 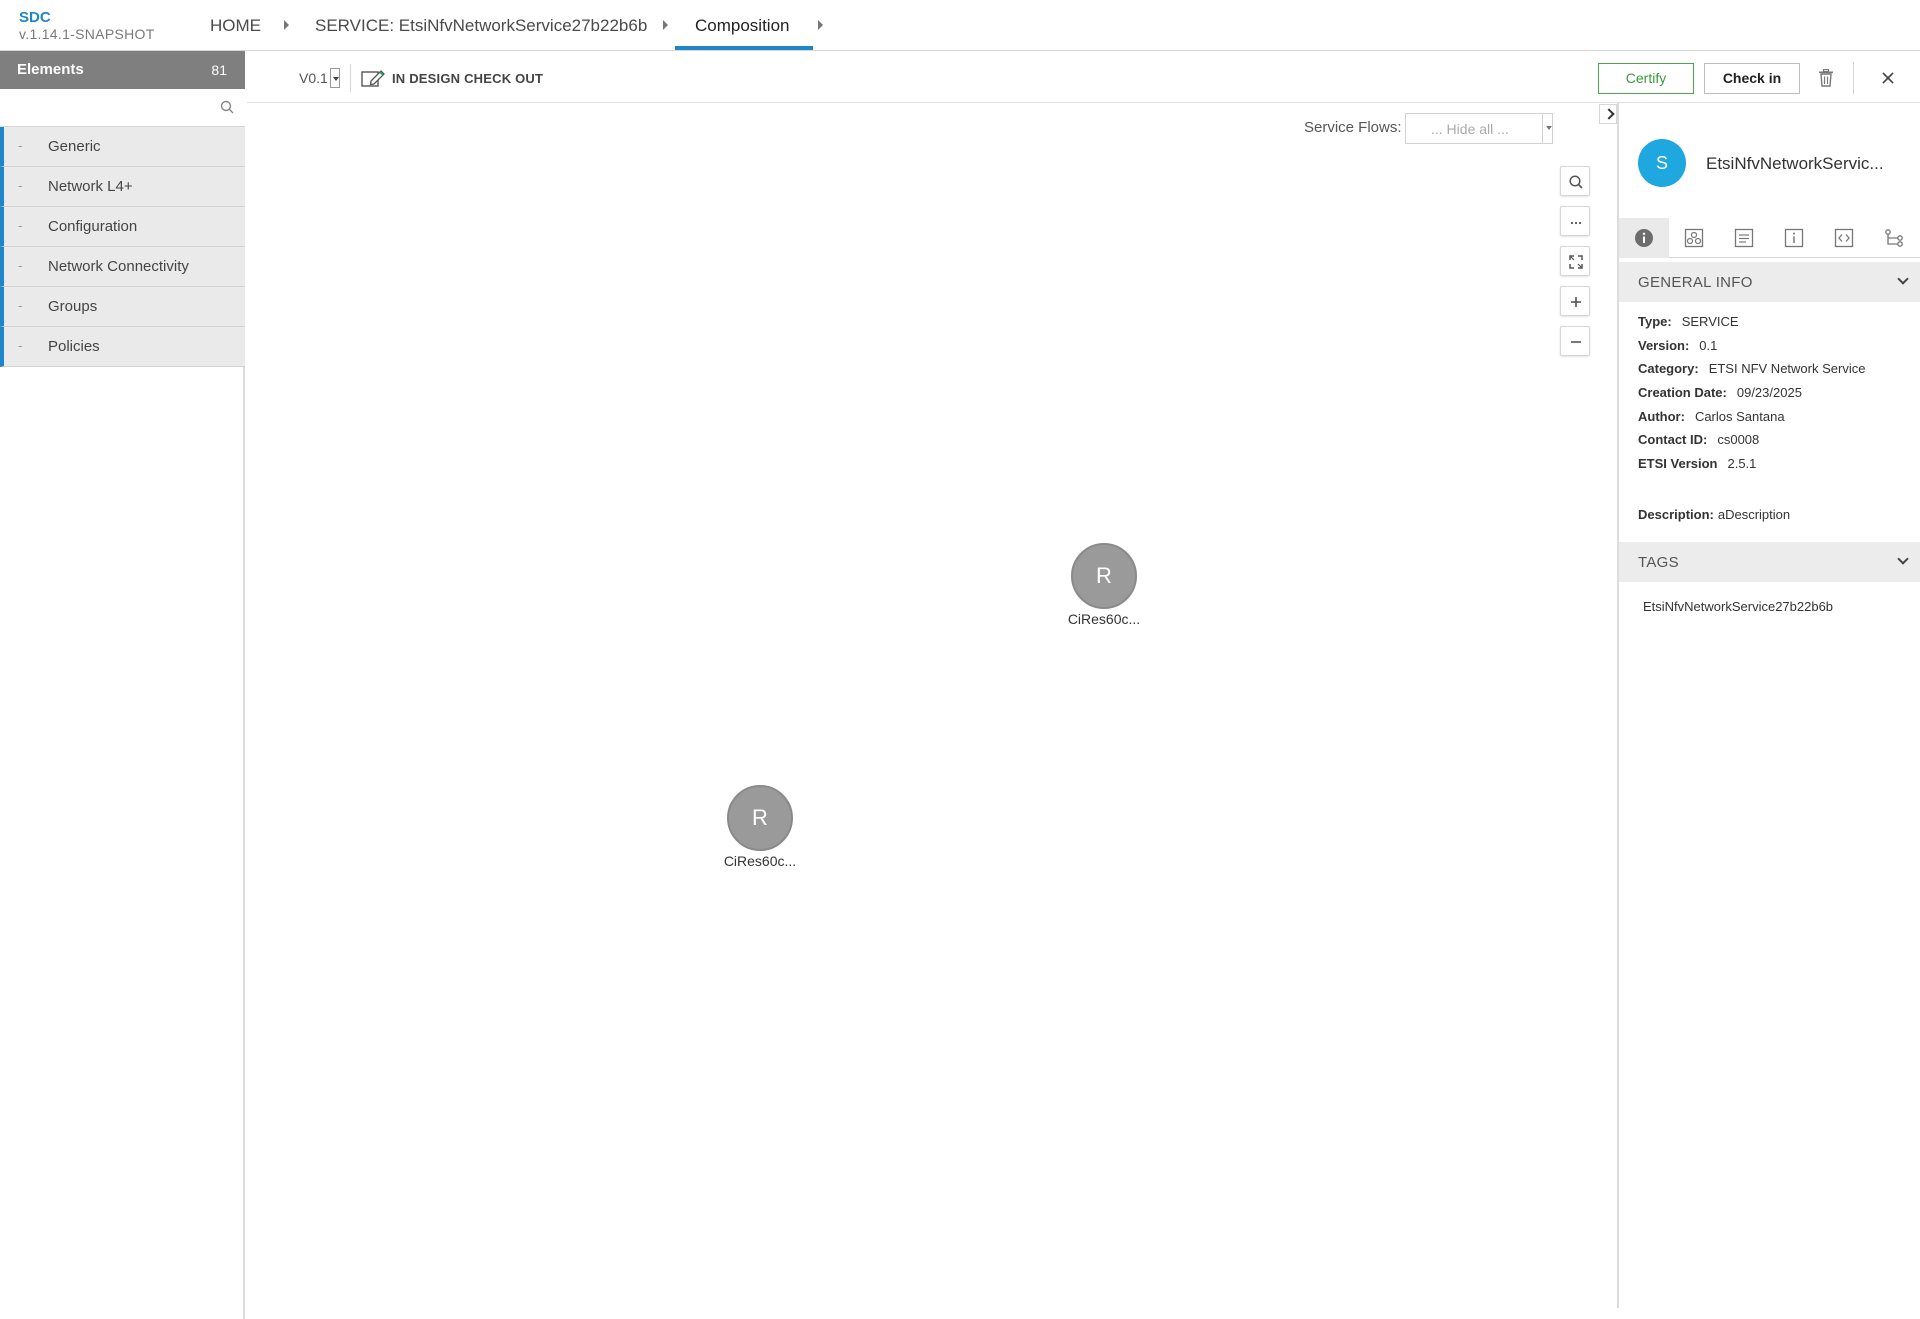 I want to click on palette-group-label: Configuration, so click(x=93, y=226).